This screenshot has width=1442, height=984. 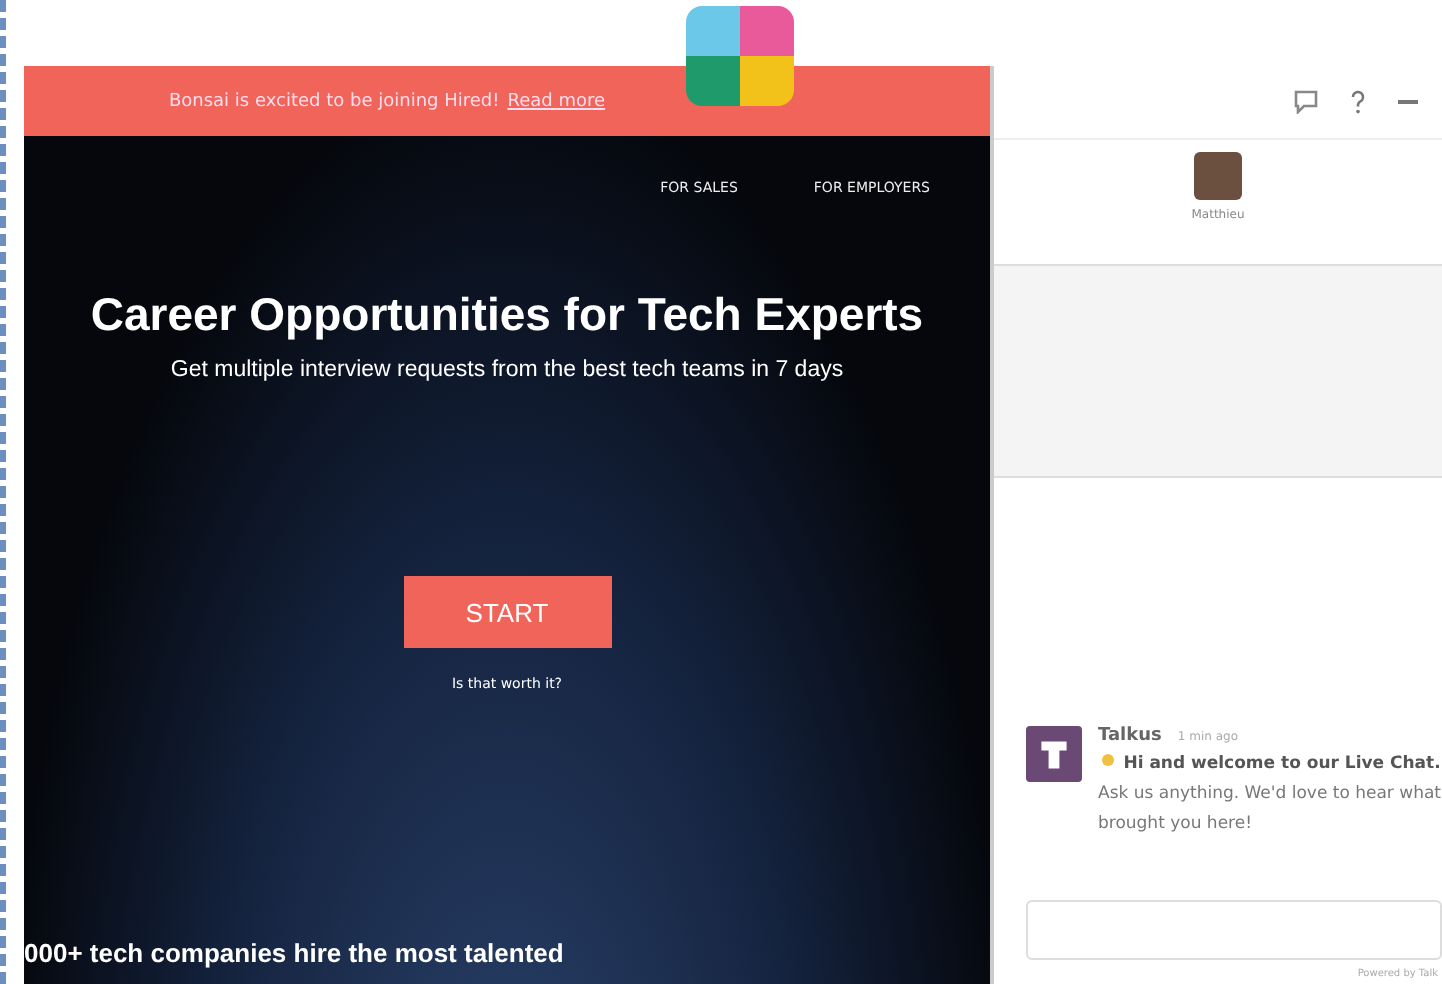 What do you see at coordinates (507, 315) in the screenshot?
I see `hero-title: Career Opportunities for Tech Experts` at bounding box center [507, 315].